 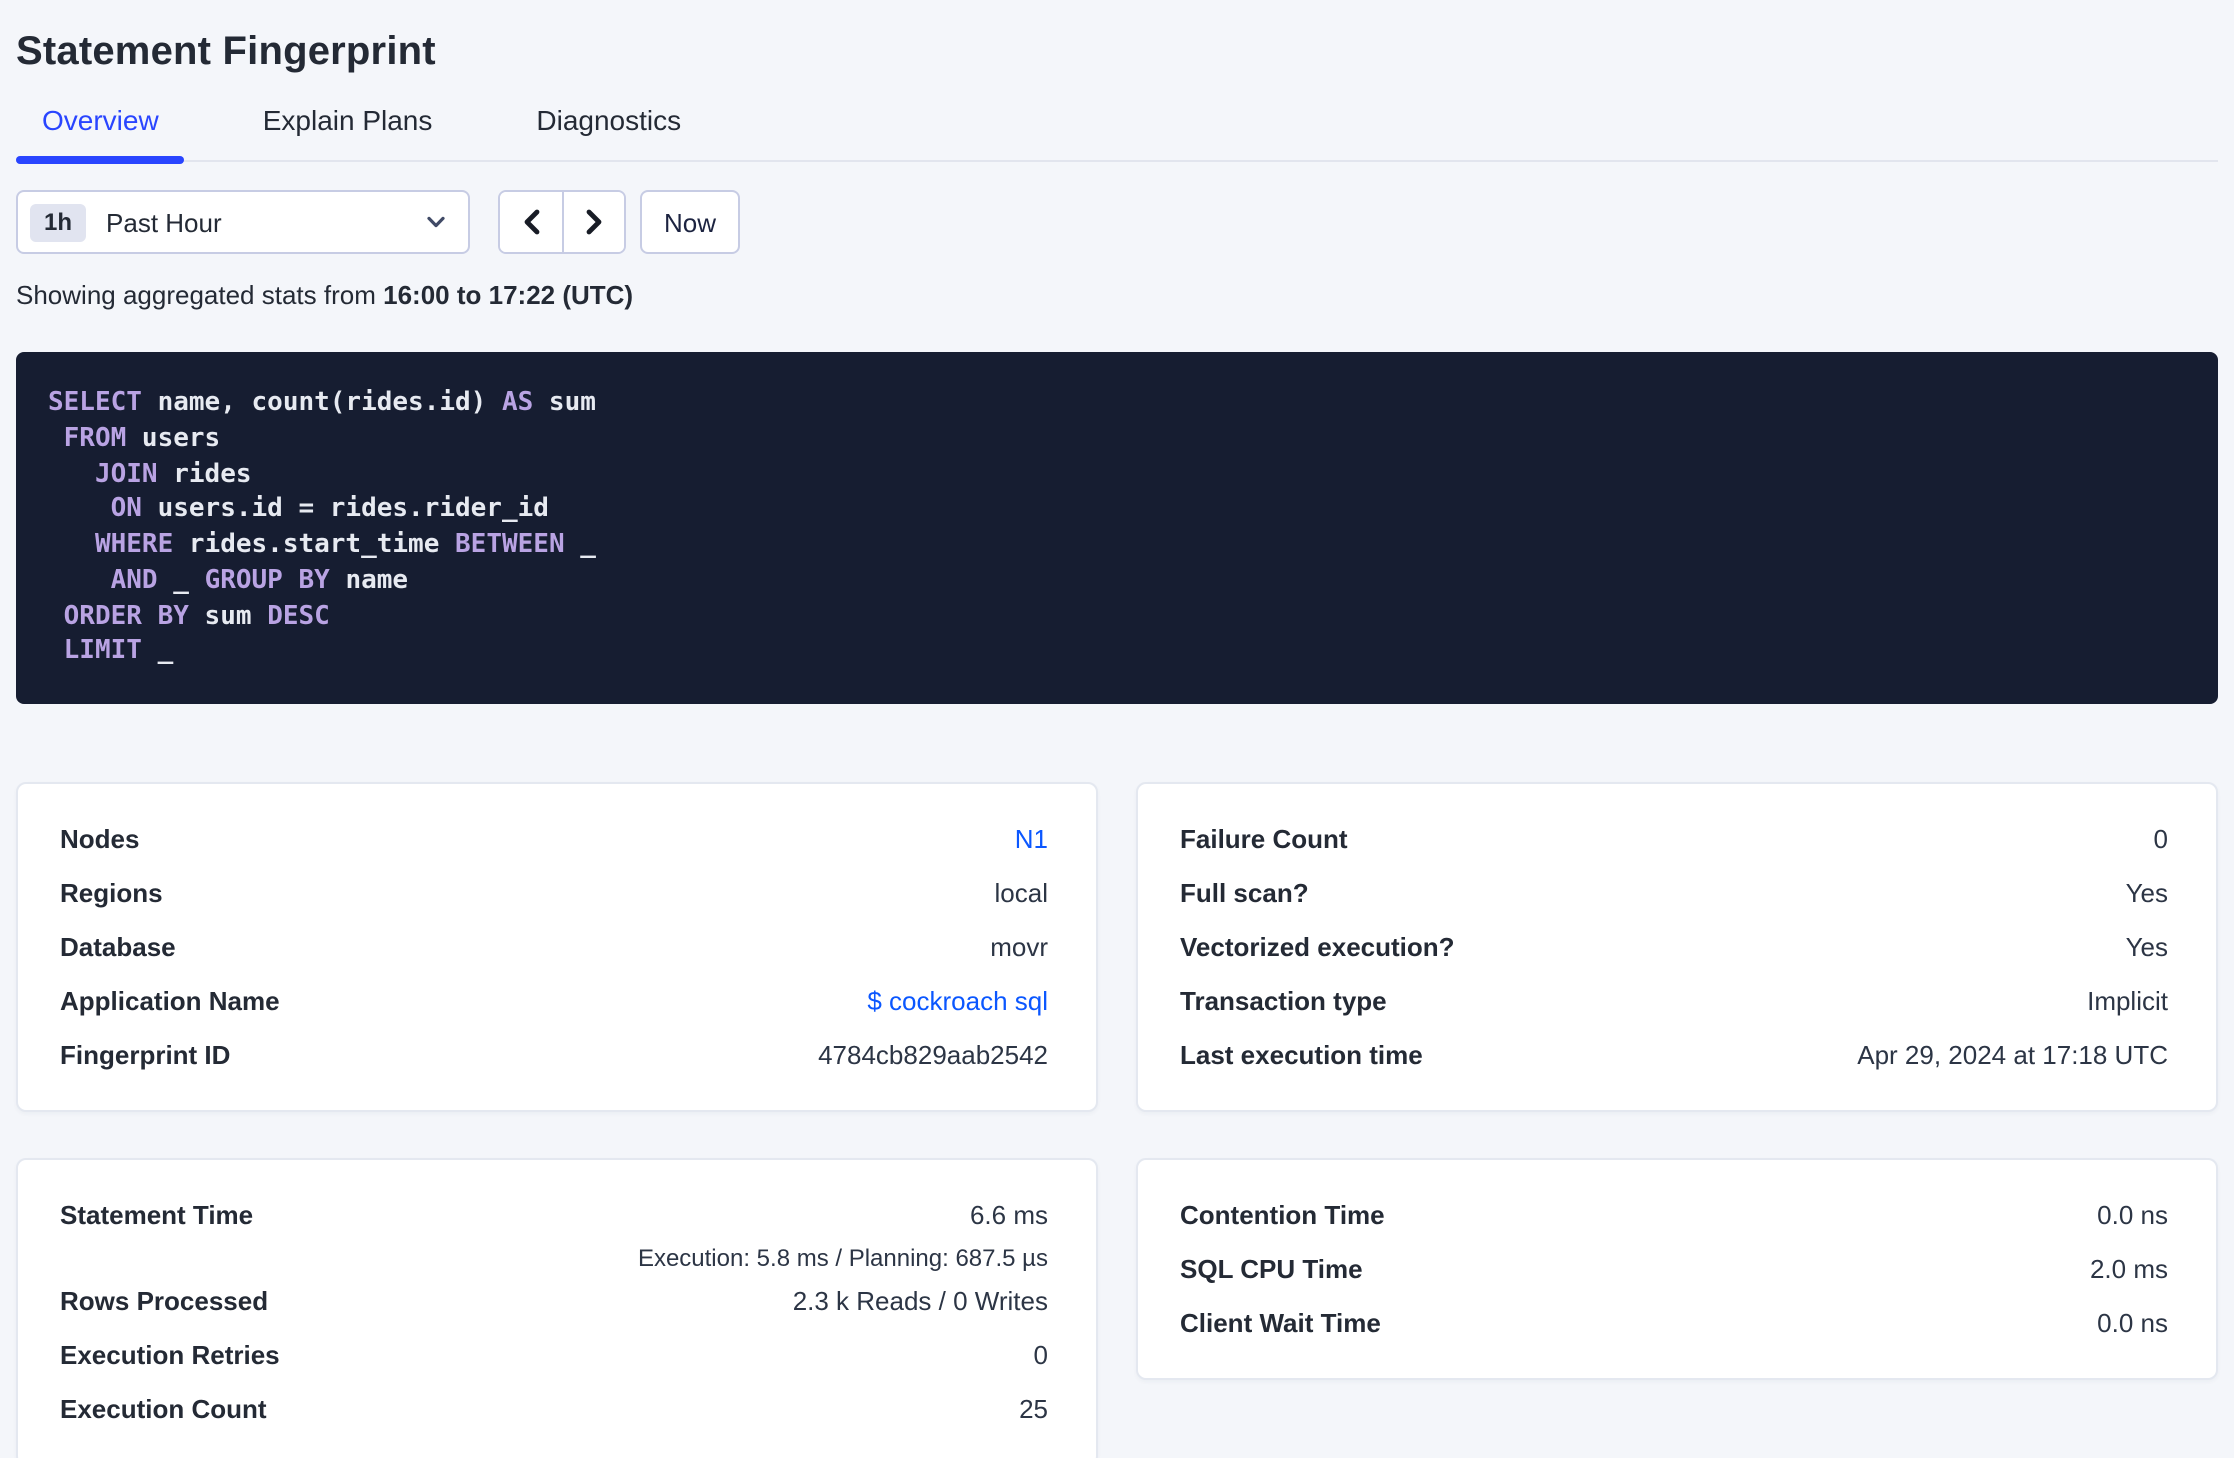 I want to click on detail-value-block: 4784cb829aab2542, so click(x=933, y=1055).